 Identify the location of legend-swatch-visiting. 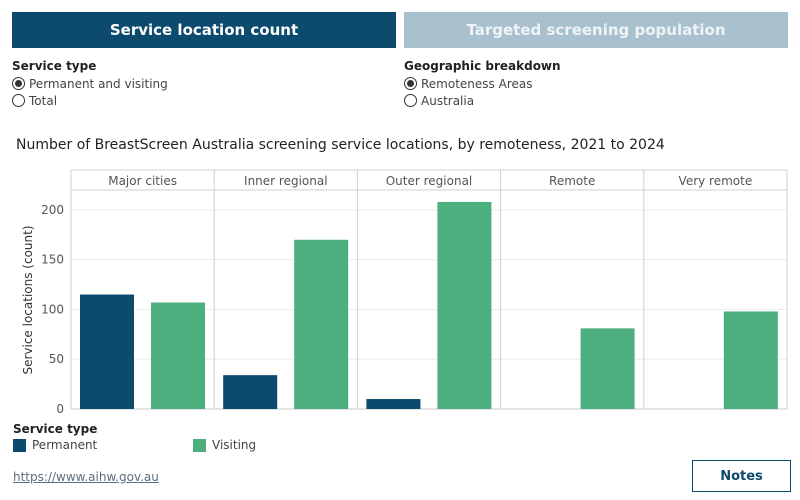
(199, 445).